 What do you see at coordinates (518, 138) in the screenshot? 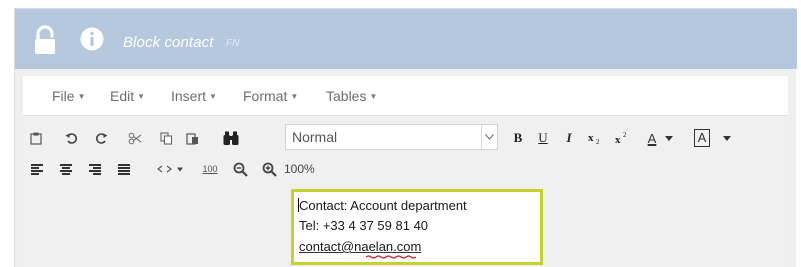
I see `bold-button: B` at bounding box center [518, 138].